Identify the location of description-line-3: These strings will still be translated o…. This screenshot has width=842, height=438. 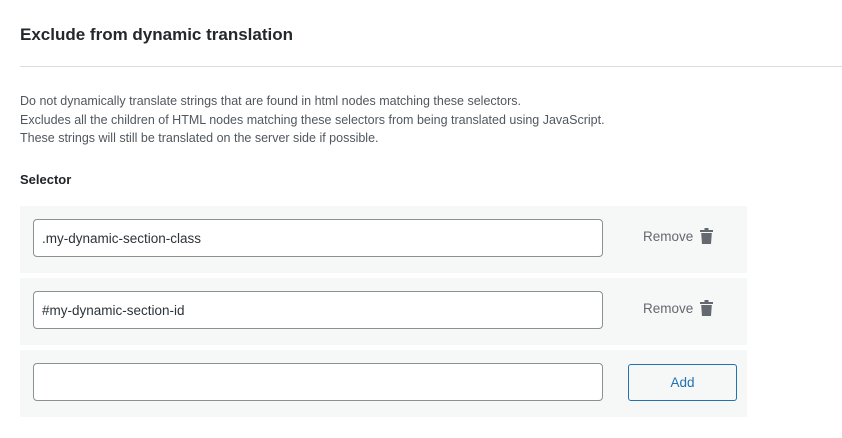
(199, 138).